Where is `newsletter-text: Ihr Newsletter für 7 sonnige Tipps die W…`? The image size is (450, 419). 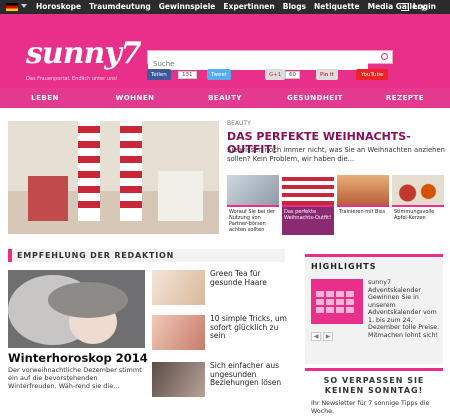
newsletter-text: Ihr Newsletter für 7 sonnige Tipps die W… is located at coordinates (370, 407).